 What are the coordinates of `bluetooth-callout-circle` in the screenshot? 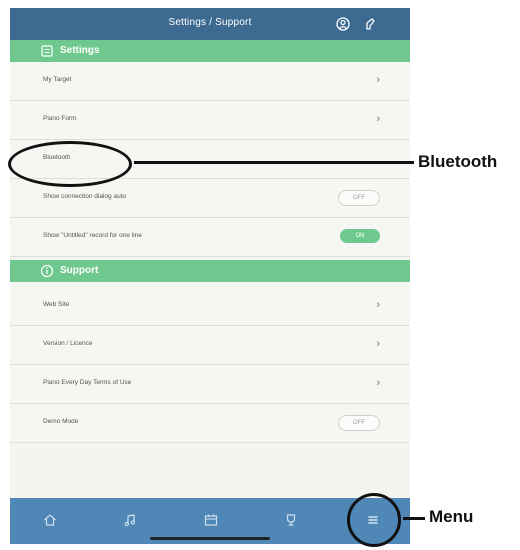 It's located at (70, 164).